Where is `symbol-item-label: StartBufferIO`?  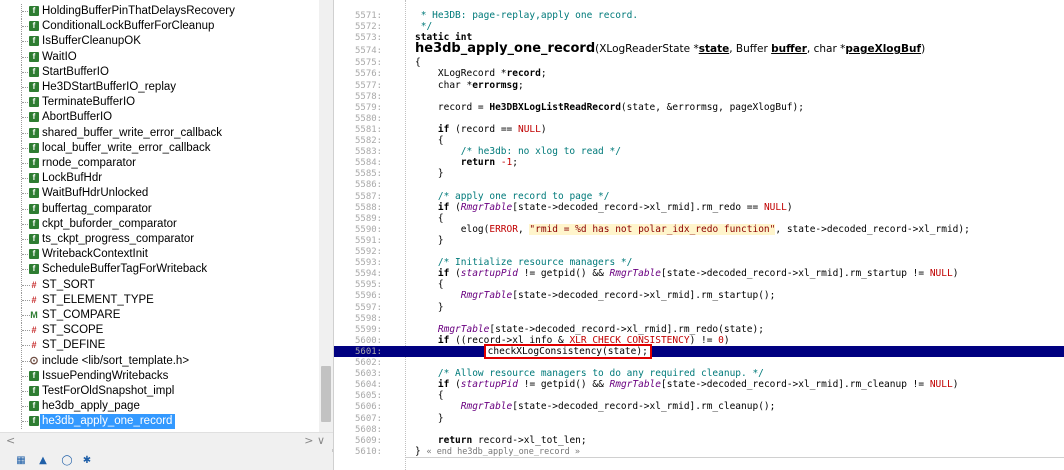
symbol-item-label: StartBufferIO is located at coordinates (75, 71).